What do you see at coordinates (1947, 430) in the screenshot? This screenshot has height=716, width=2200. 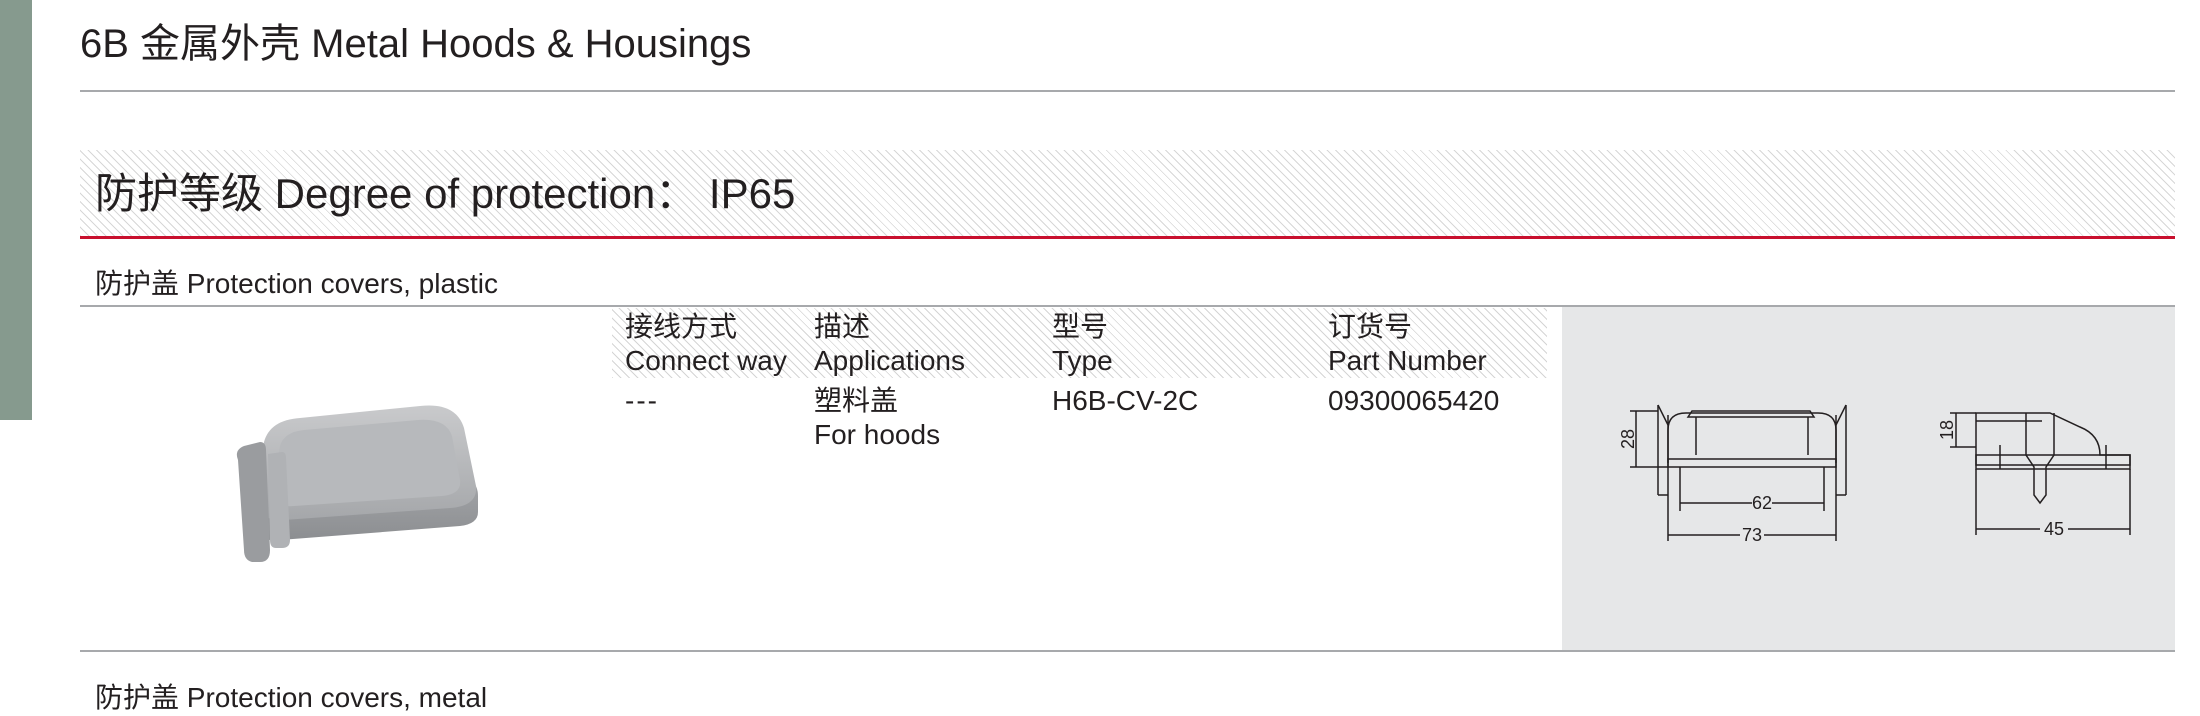 I see `dim-side-height: 18` at bounding box center [1947, 430].